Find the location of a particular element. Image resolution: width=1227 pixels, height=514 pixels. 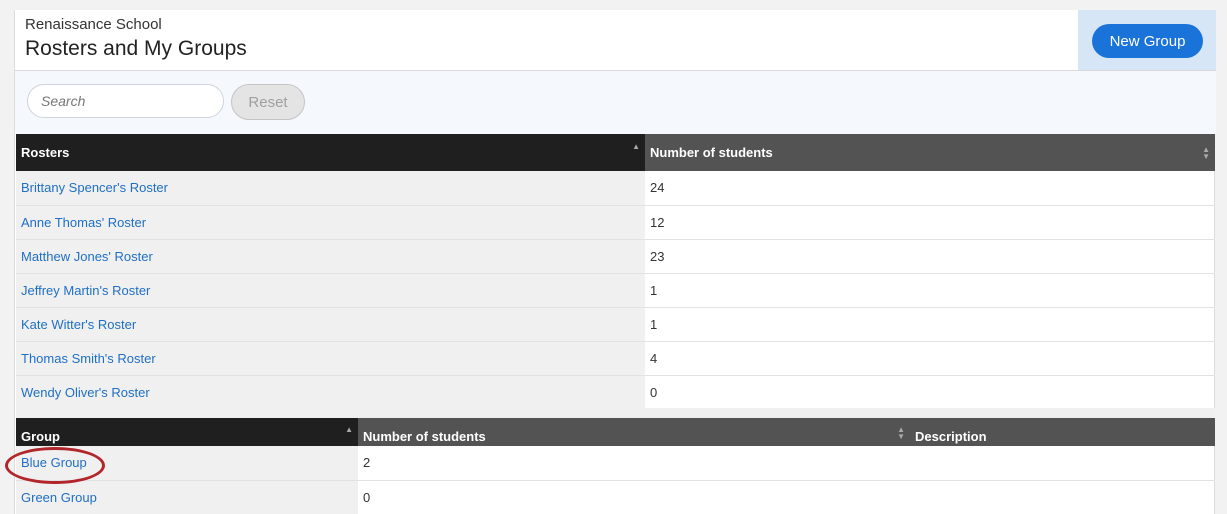

table-row: Blue Group 2 is located at coordinates (615, 463).